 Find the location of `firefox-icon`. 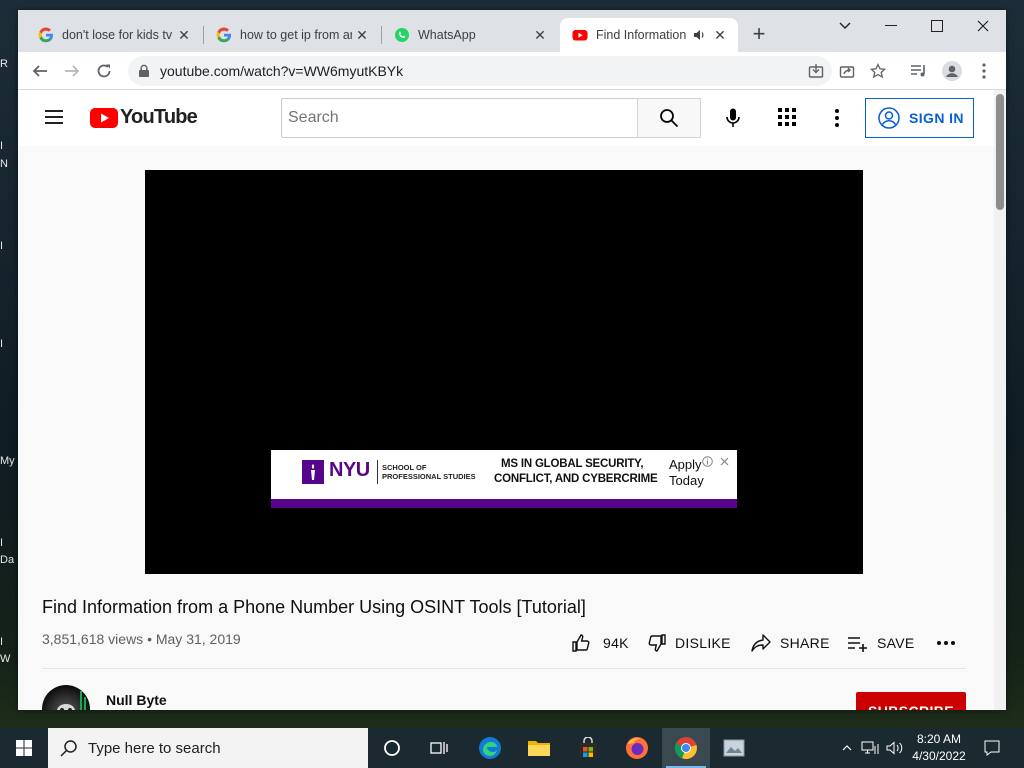

firefox-icon is located at coordinates (637, 748).